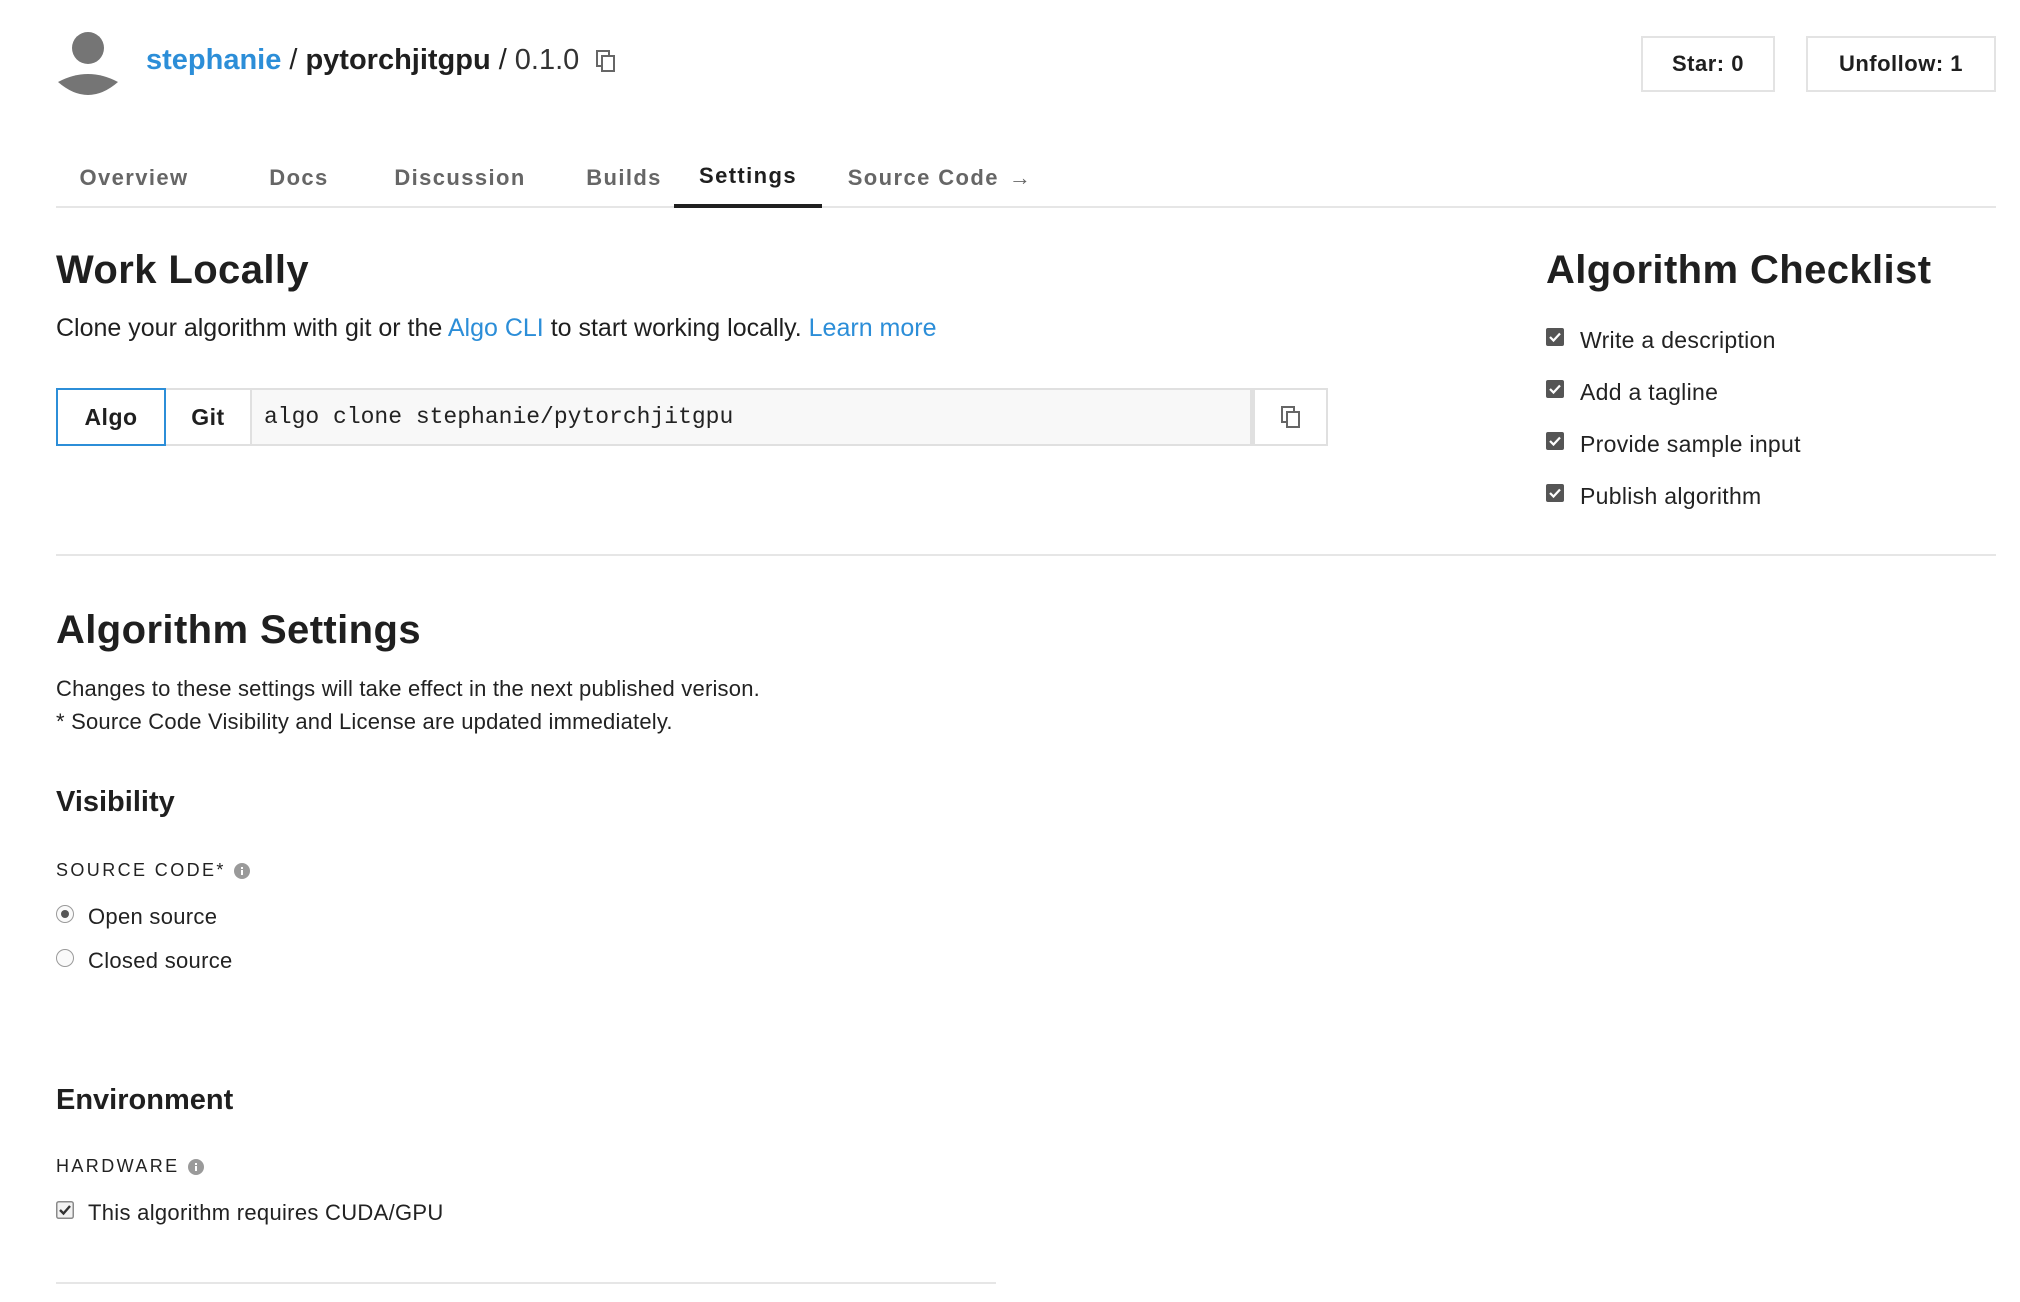 The image size is (2020, 1302). What do you see at coordinates (748, 178) in the screenshot?
I see `tab-settings: Settings` at bounding box center [748, 178].